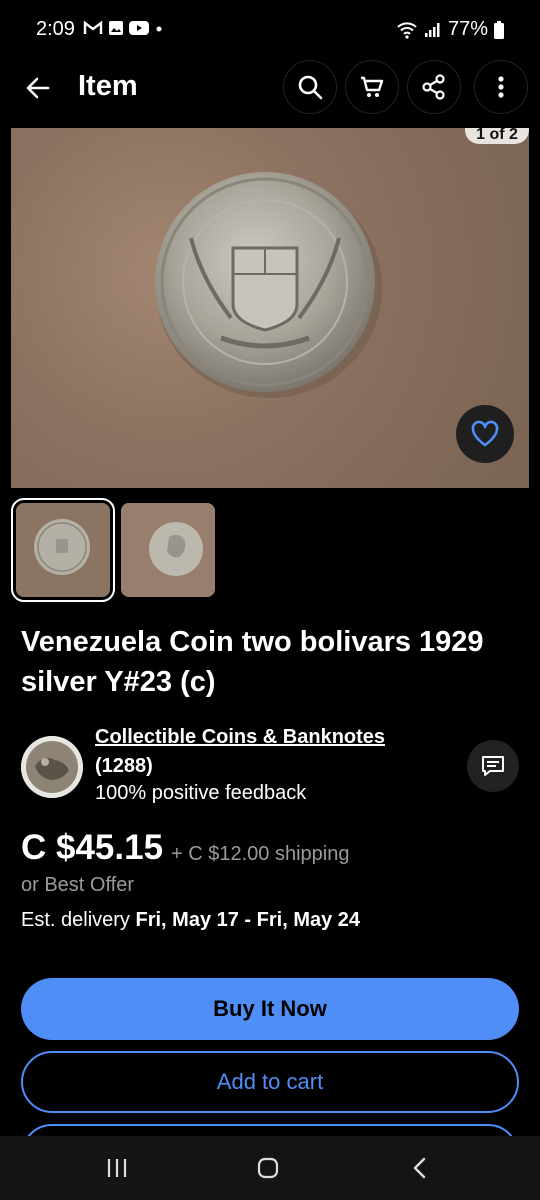 The height and width of the screenshot is (1200, 540). What do you see at coordinates (55, 29) in the screenshot?
I see `status-time: 2:09` at bounding box center [55, 29].